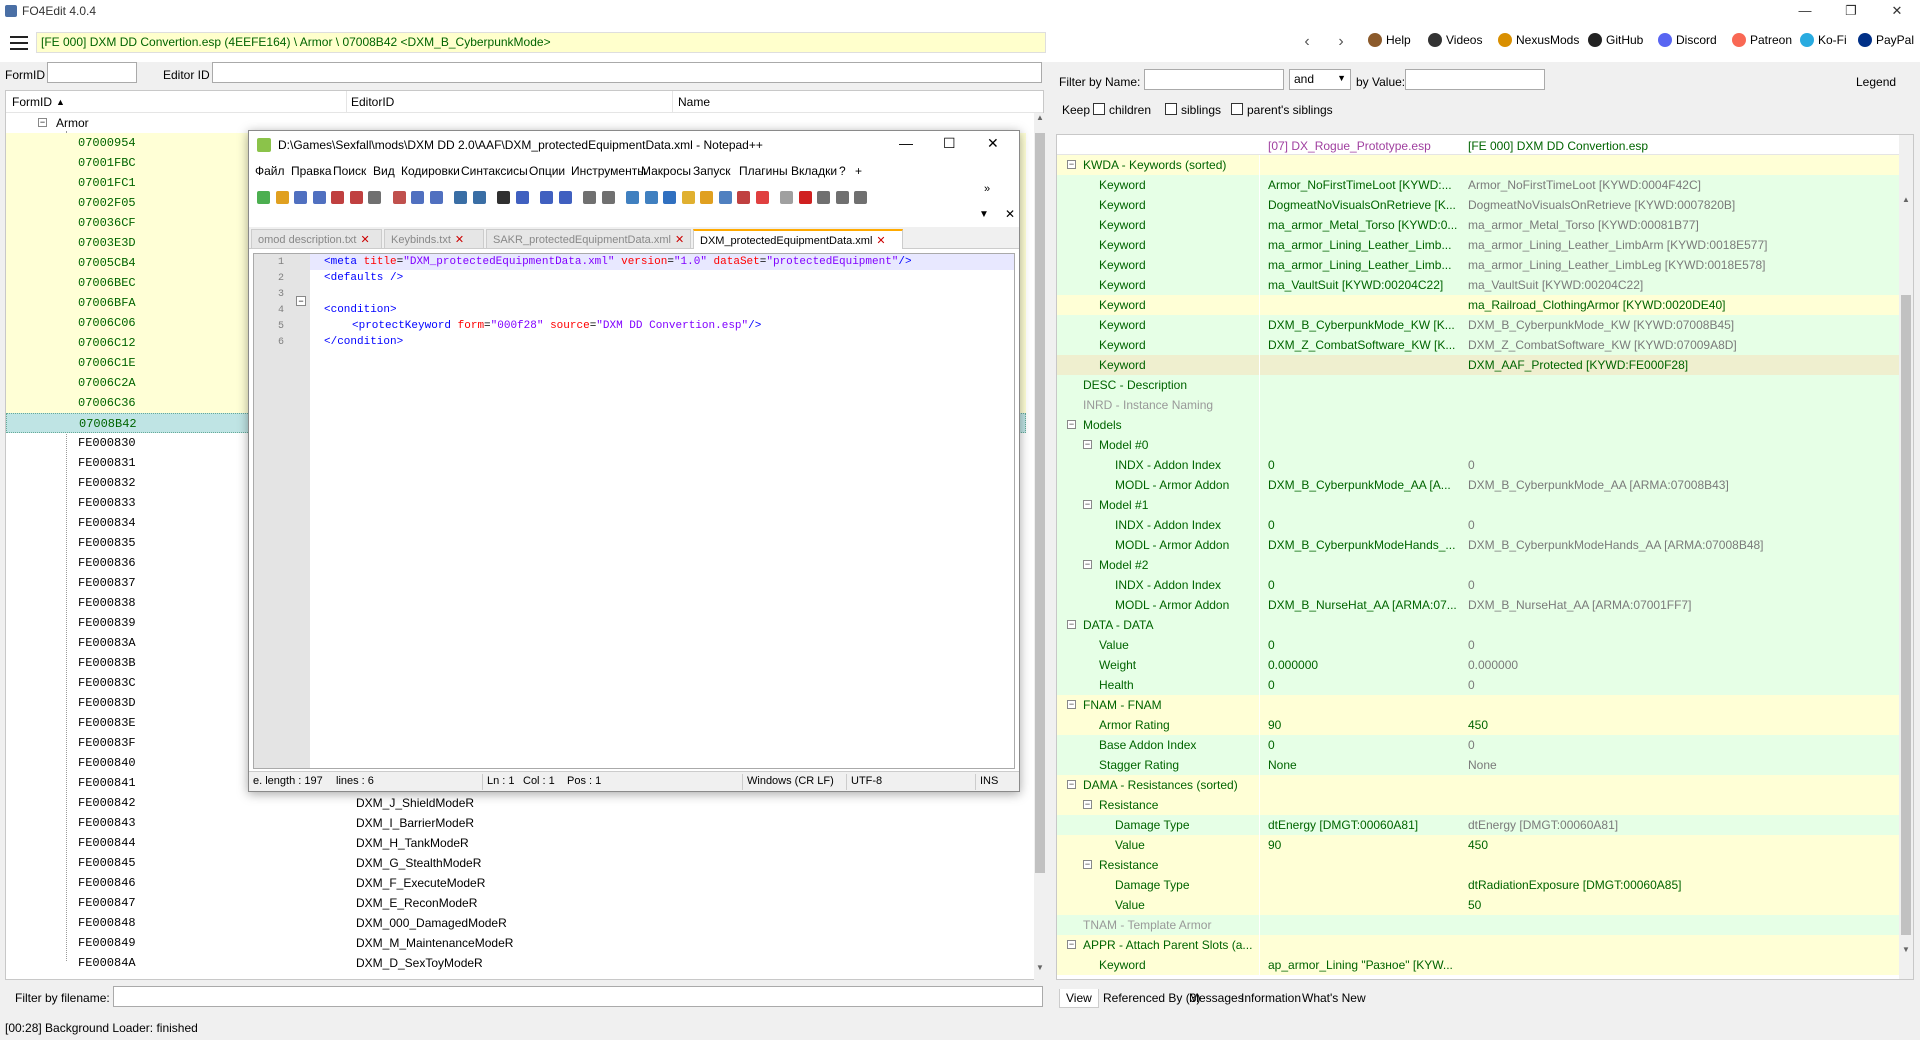 This screenshot has width=1920, height=1040. Describe the element at coordinates (516, 823) in the screenshot. I see `tree-row: FE000843 DXM_I_BarrierModeR` at that location.